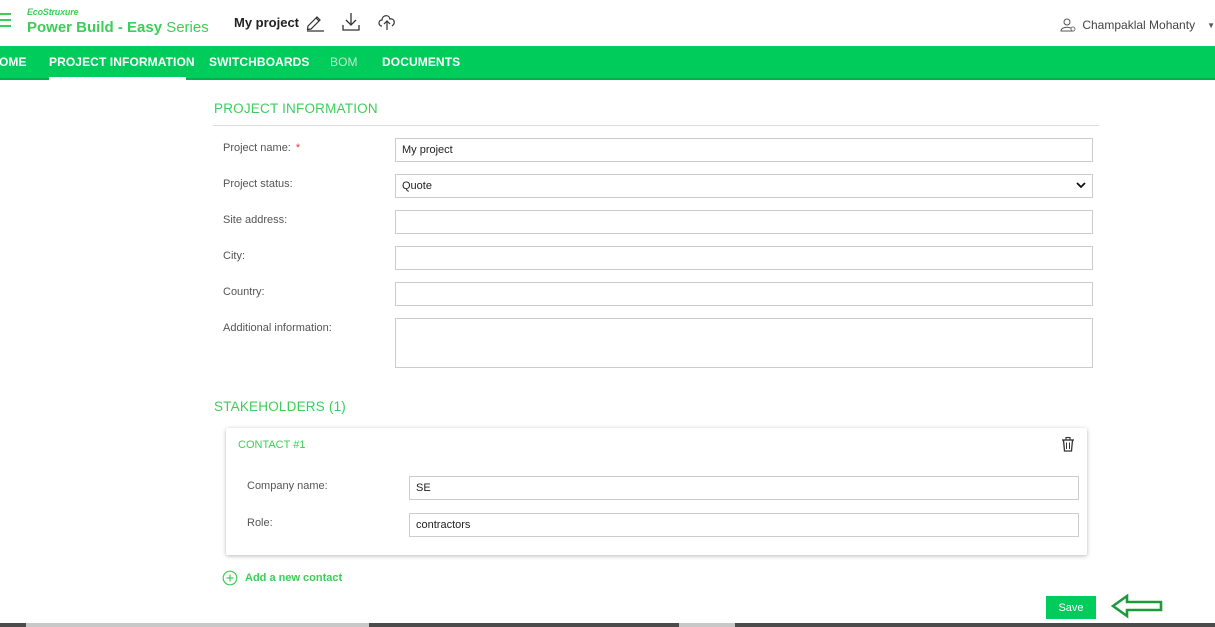  Describe the element at coordinates (230, 578) in the screenshot. I see `add-circle-icon` at that location.